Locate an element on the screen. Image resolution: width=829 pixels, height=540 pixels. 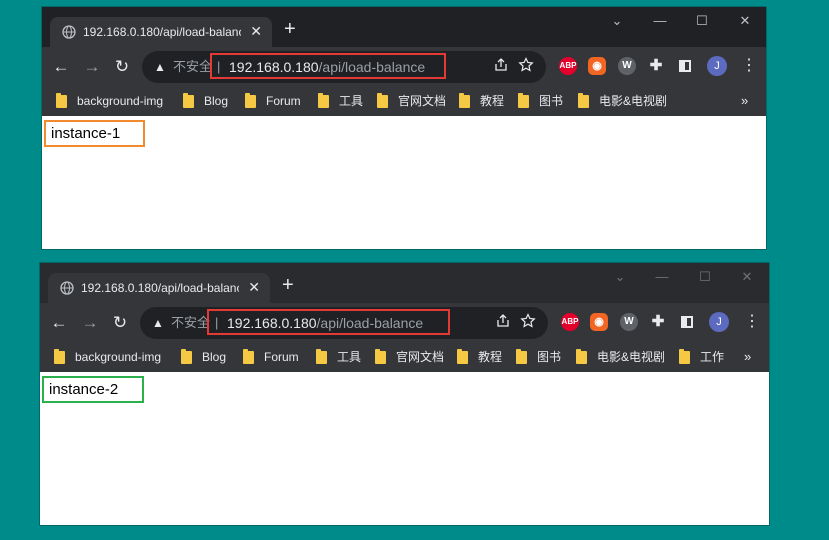
instance-label: instance-2 is located at coordinates (93, 389).